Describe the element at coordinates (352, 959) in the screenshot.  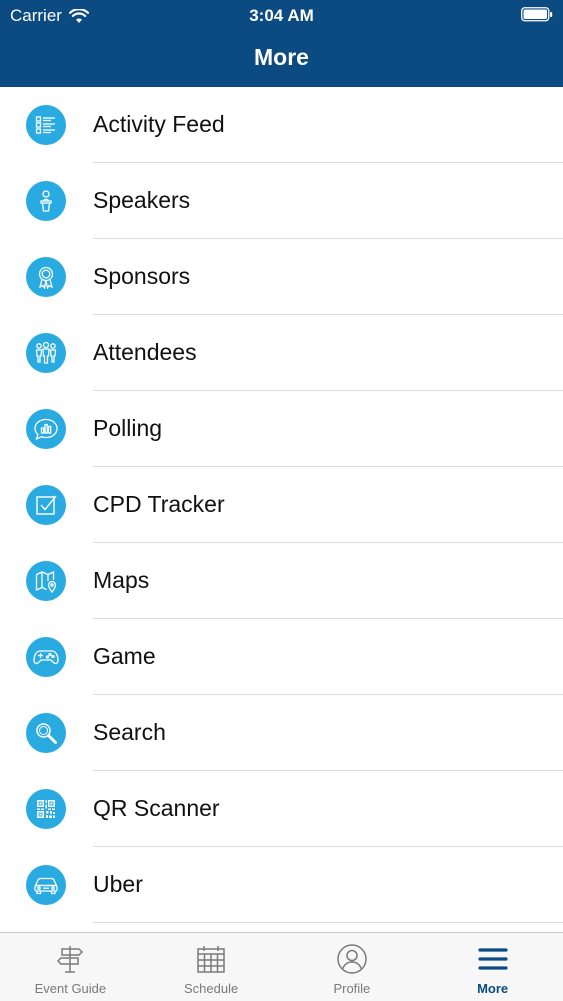
I see `user-icon` at that location.